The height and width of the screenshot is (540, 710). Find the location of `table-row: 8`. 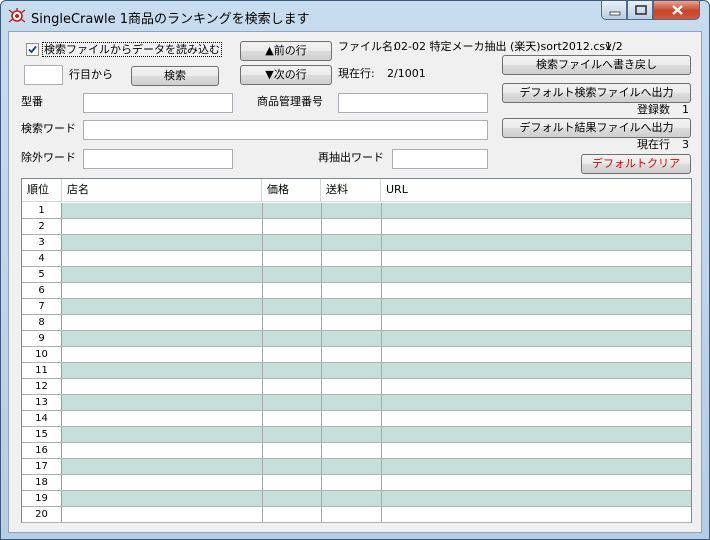

table-row: 8 is located at coordinates (356, 323).